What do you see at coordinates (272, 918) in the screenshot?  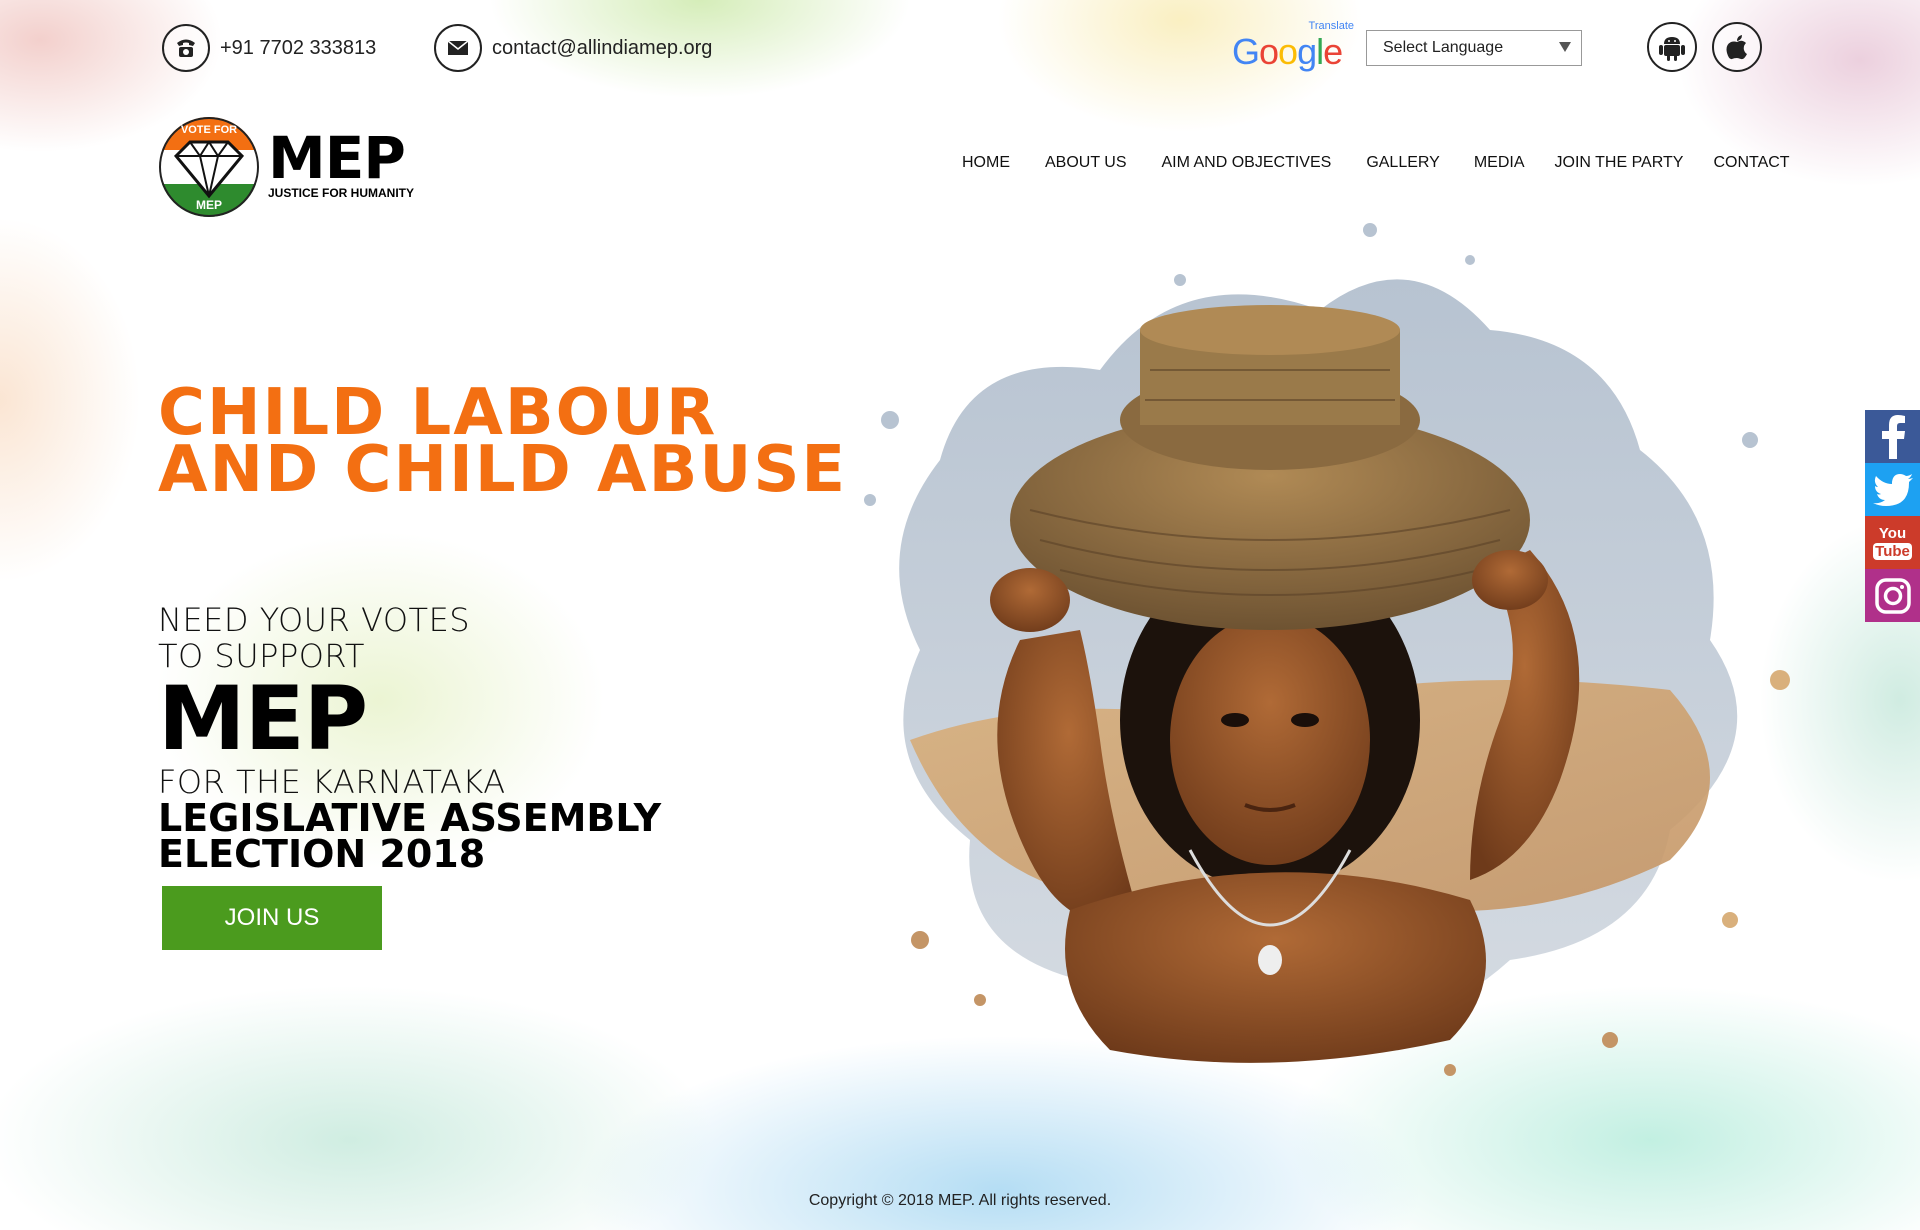 I see `join-us-button: JOIN US` at bounding box center [272, 918].